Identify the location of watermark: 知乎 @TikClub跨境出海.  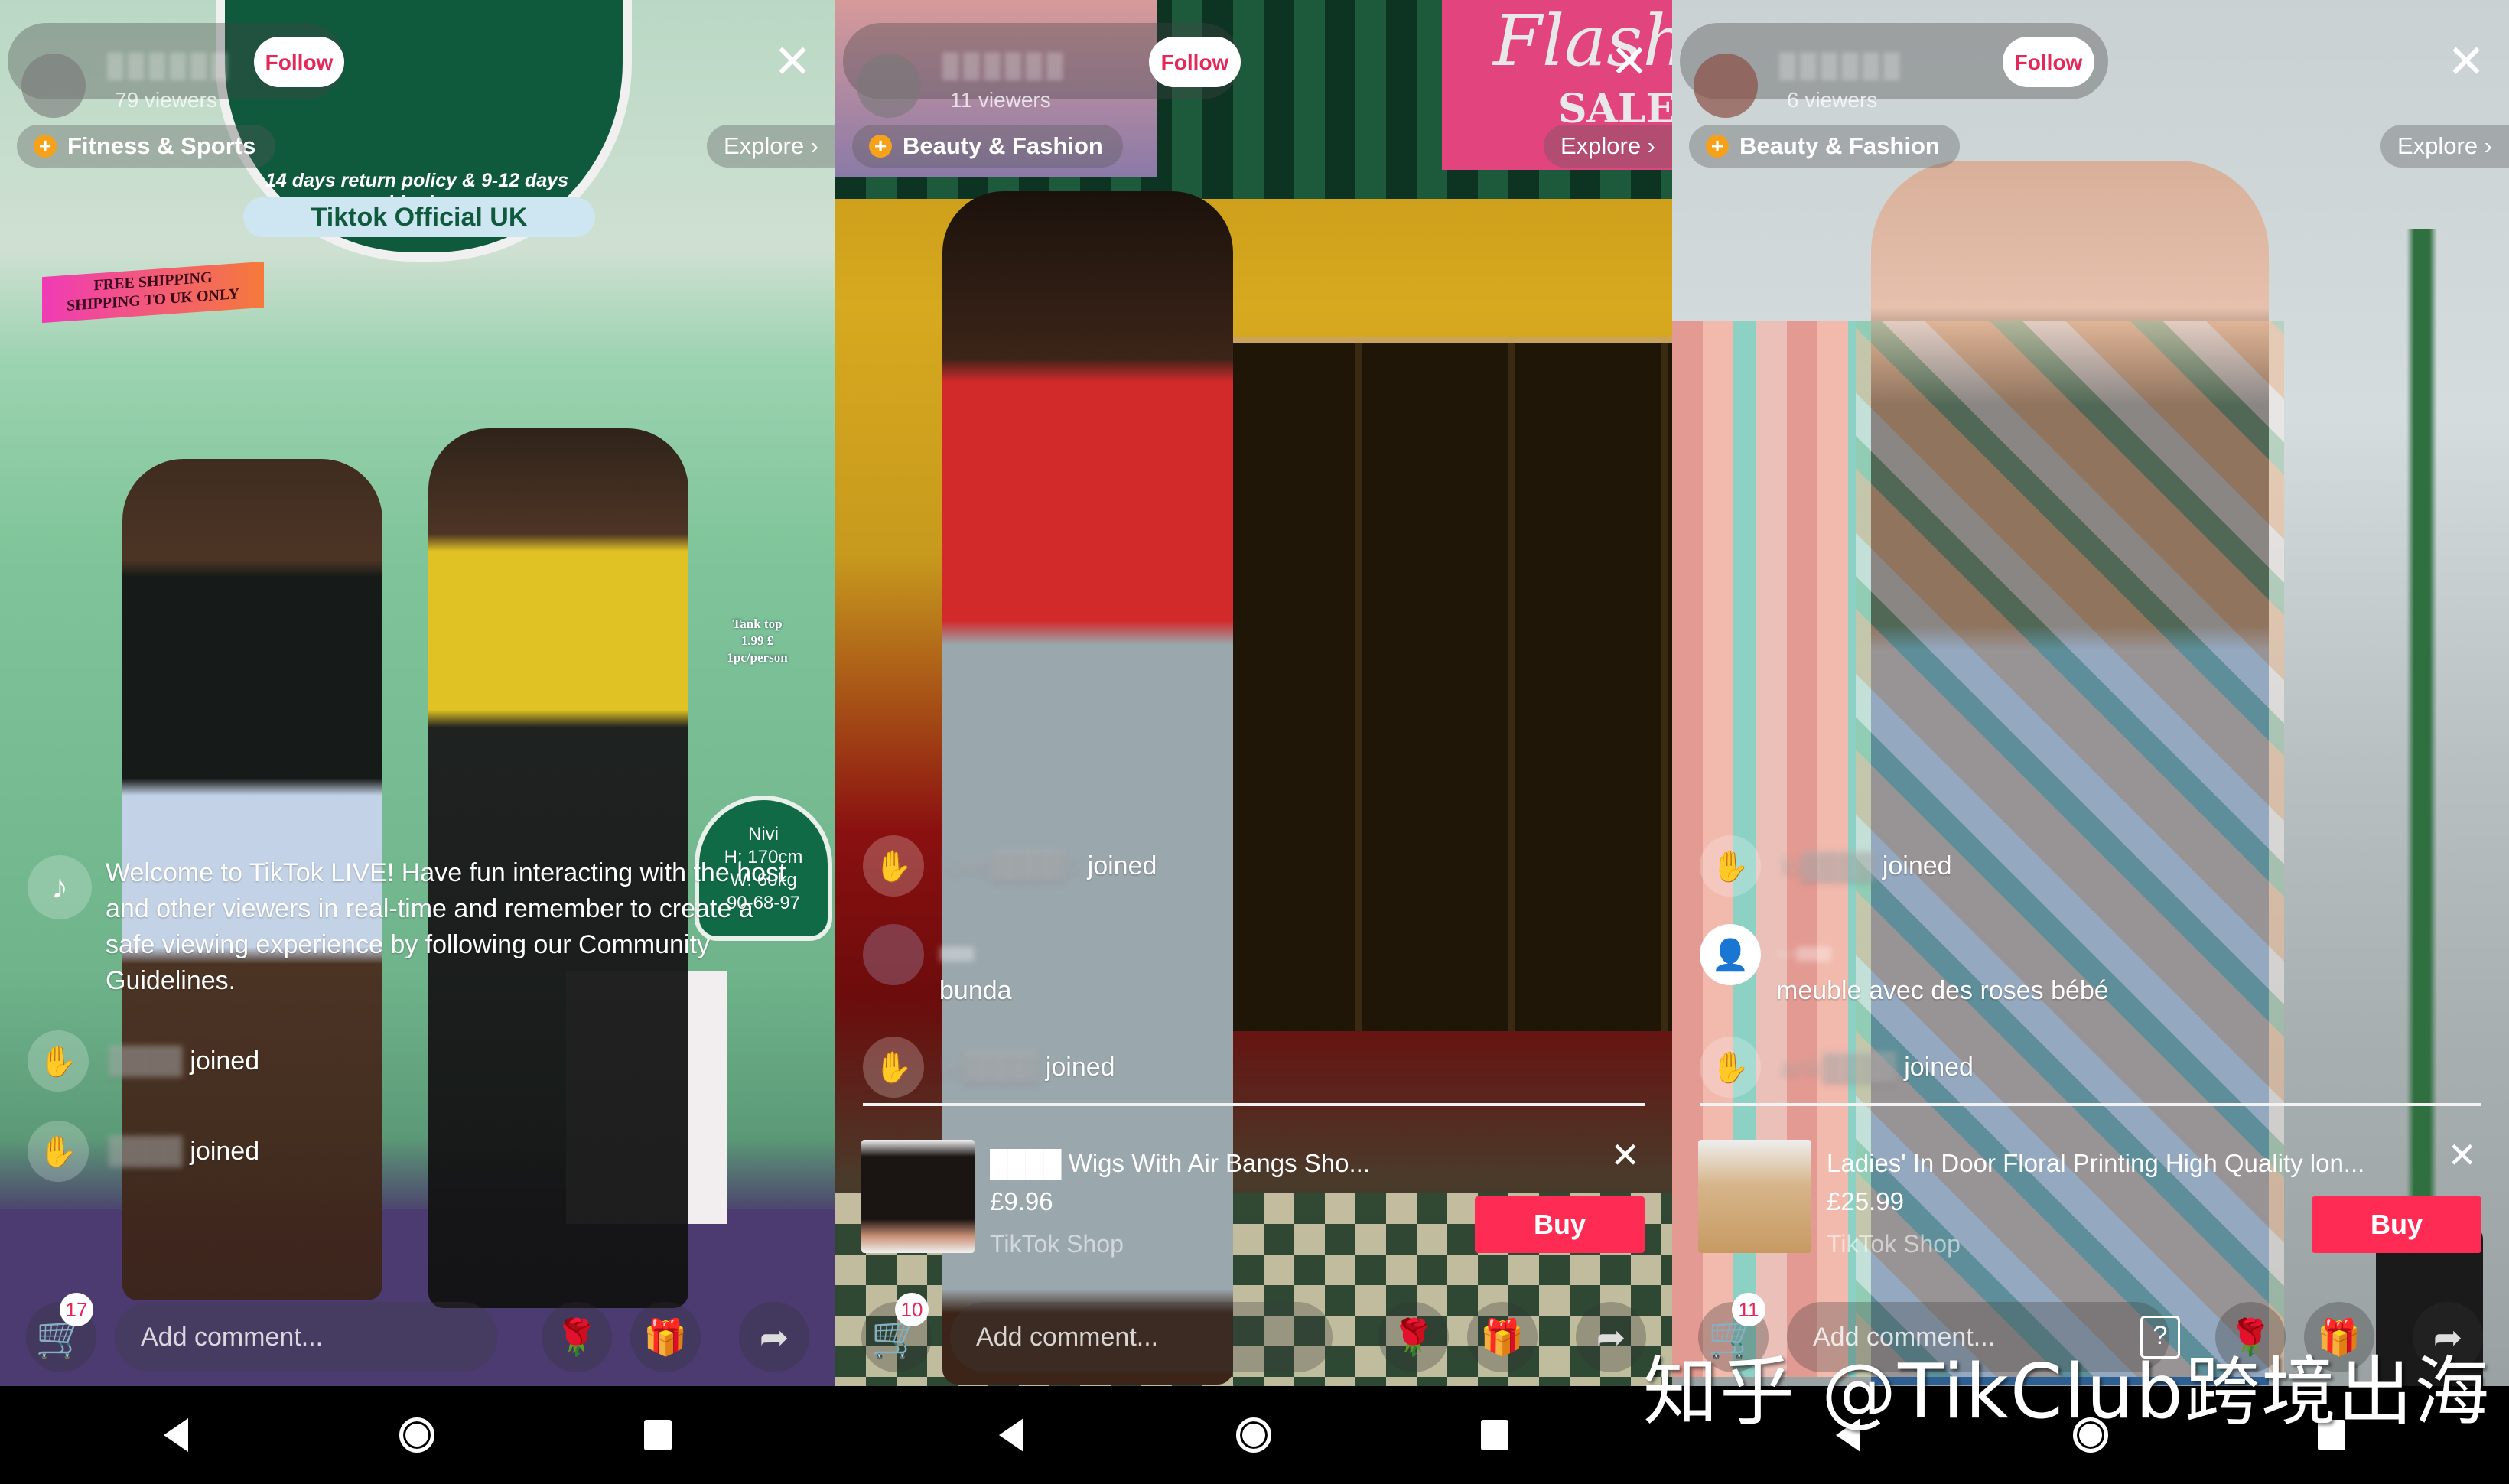
(2067, 1392).